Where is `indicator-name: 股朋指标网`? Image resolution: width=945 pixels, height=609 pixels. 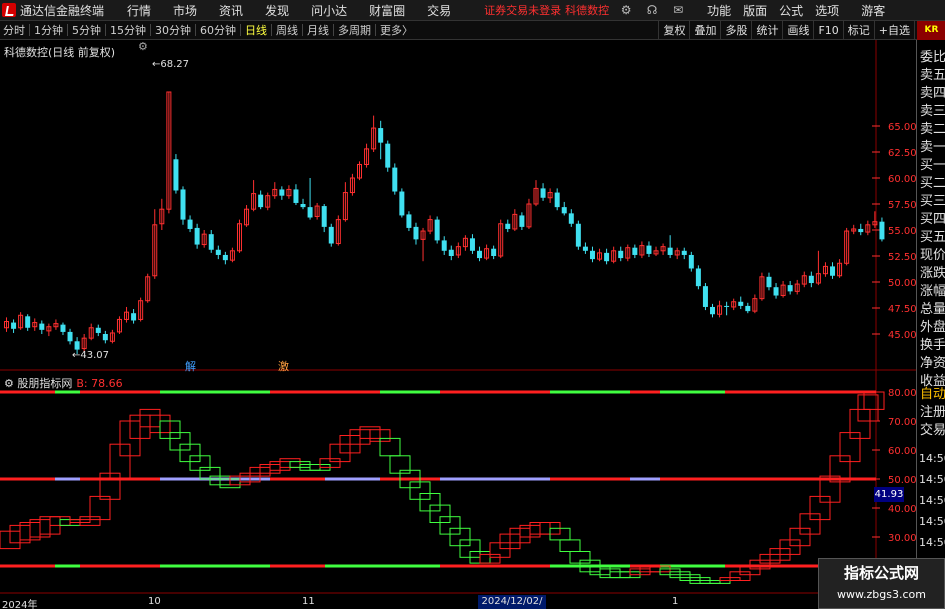
indicator-name: 股朋指标网 is located at coordinates (45, 383).